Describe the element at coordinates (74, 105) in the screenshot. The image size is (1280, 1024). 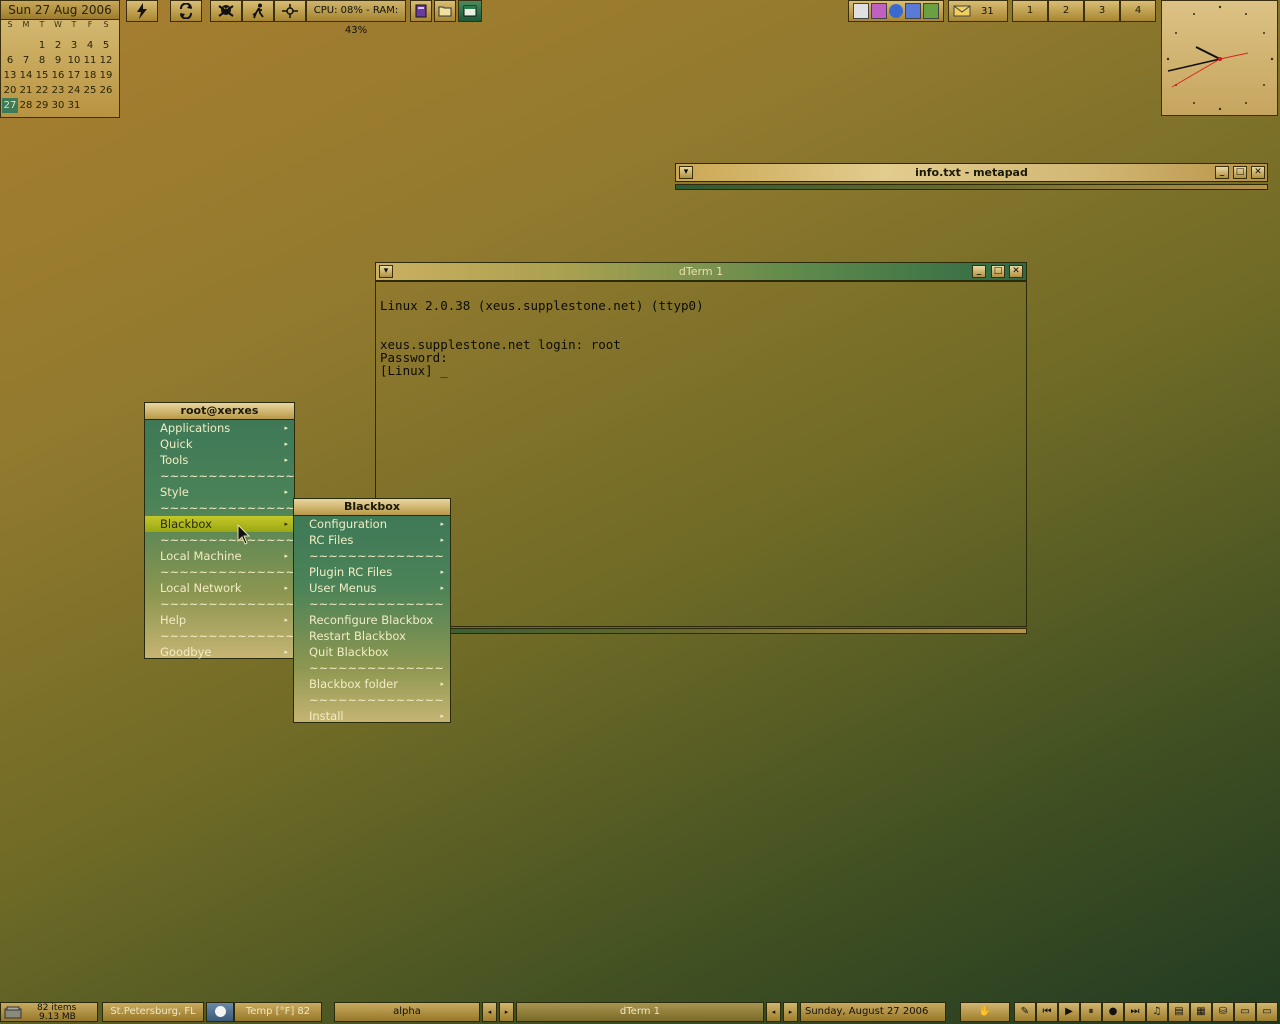
I see `calendar-day: 31` at that location.